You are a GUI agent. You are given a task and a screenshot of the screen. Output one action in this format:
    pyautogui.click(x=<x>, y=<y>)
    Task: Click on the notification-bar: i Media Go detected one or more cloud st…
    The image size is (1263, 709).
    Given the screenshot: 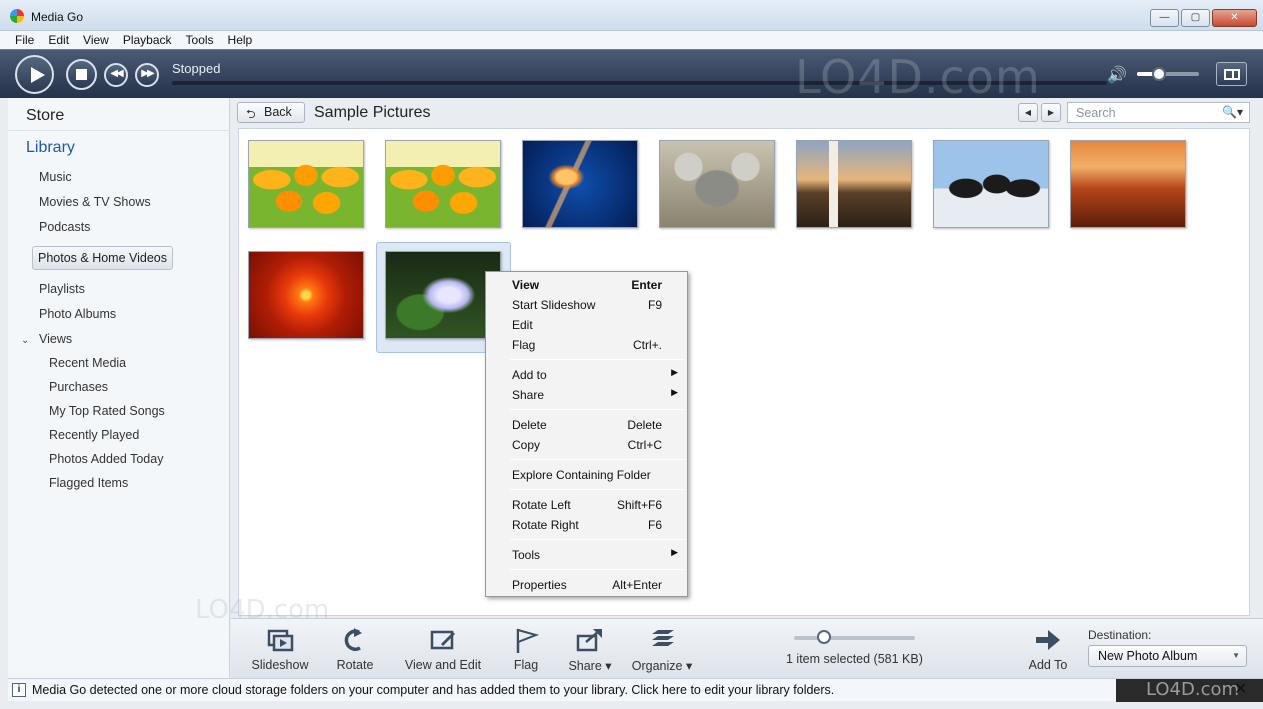 What is the action you would take?
    pyautogui.click(x=635, y=690)
    